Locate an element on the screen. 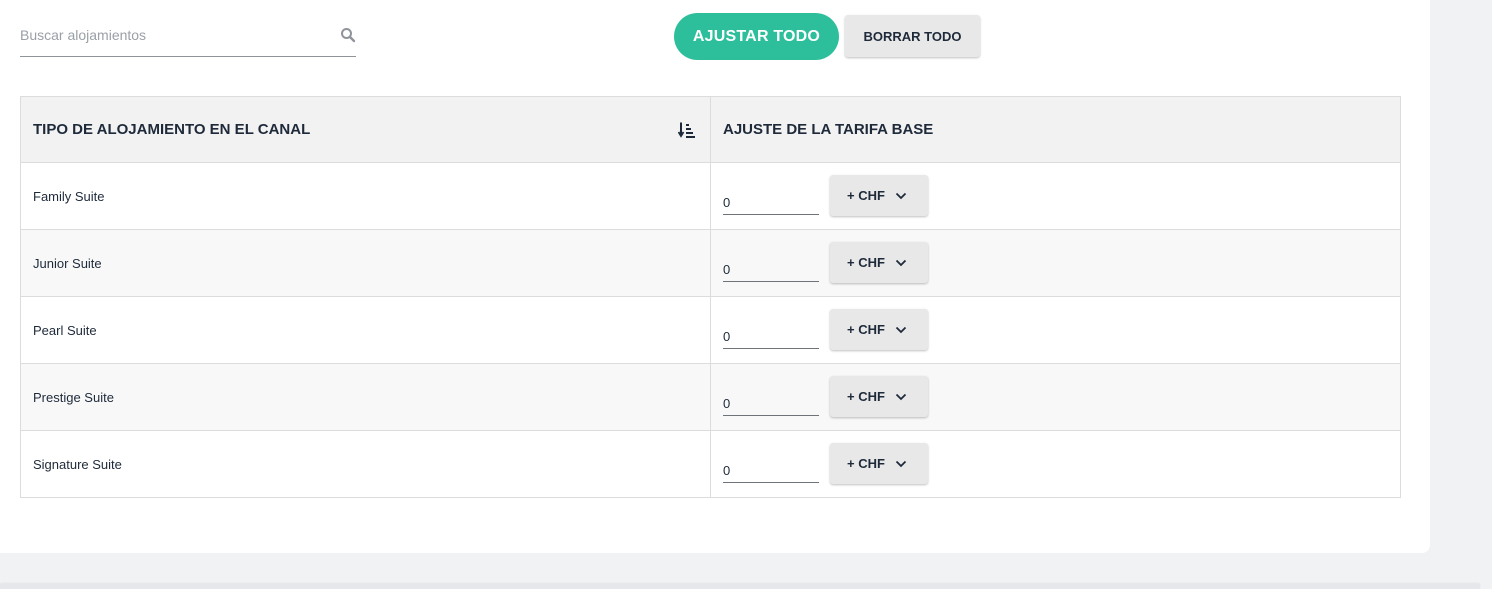  room-name: Junior Suite is located at coordinates (365, 263).